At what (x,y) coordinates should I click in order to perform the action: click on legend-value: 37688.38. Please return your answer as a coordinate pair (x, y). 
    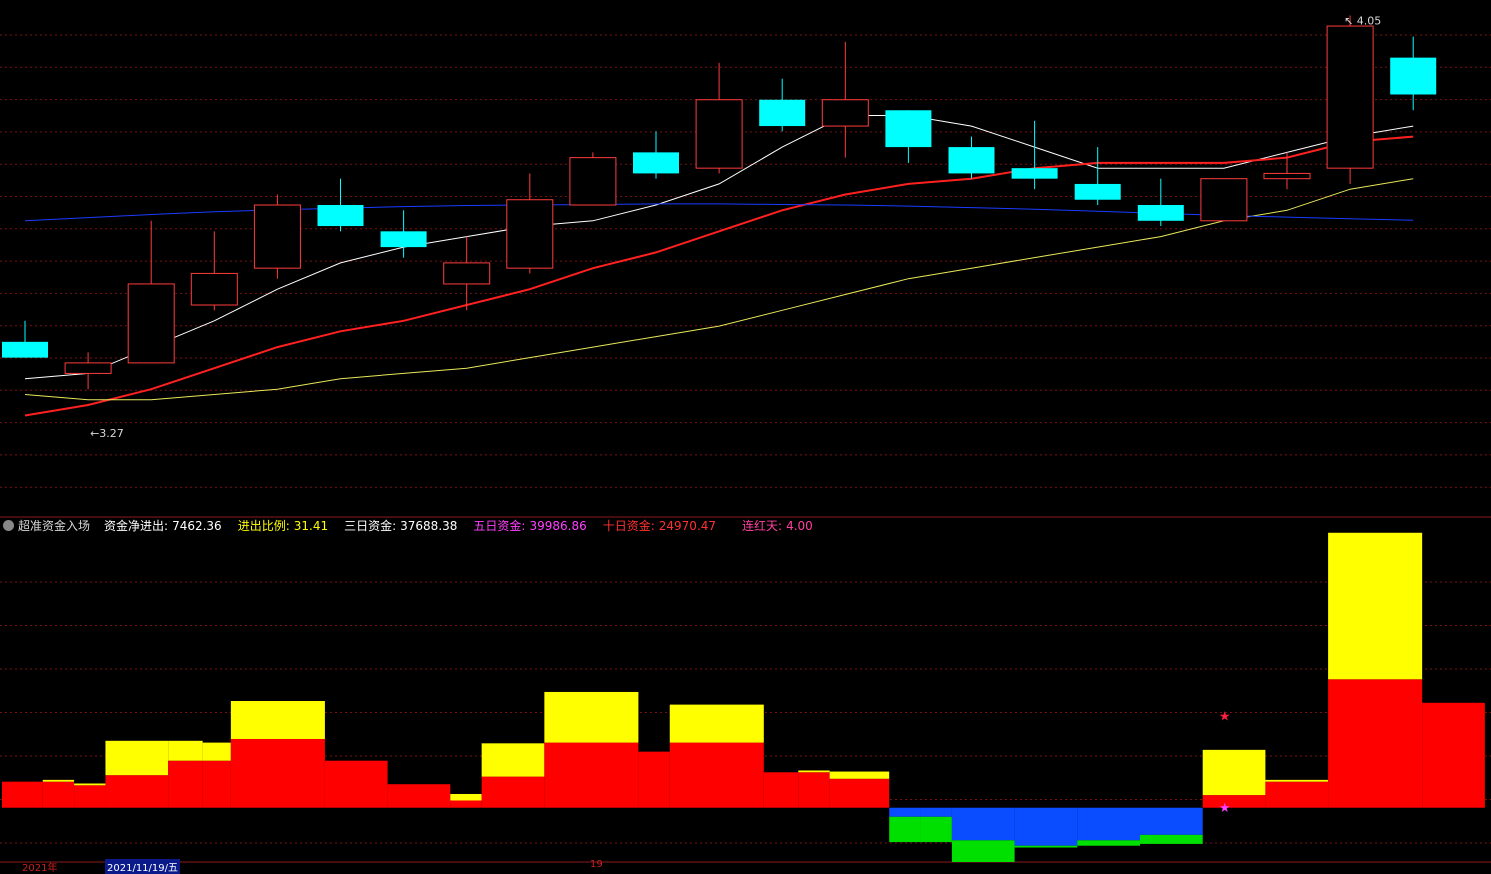
    Looking at the image, I should click on (429, 526).